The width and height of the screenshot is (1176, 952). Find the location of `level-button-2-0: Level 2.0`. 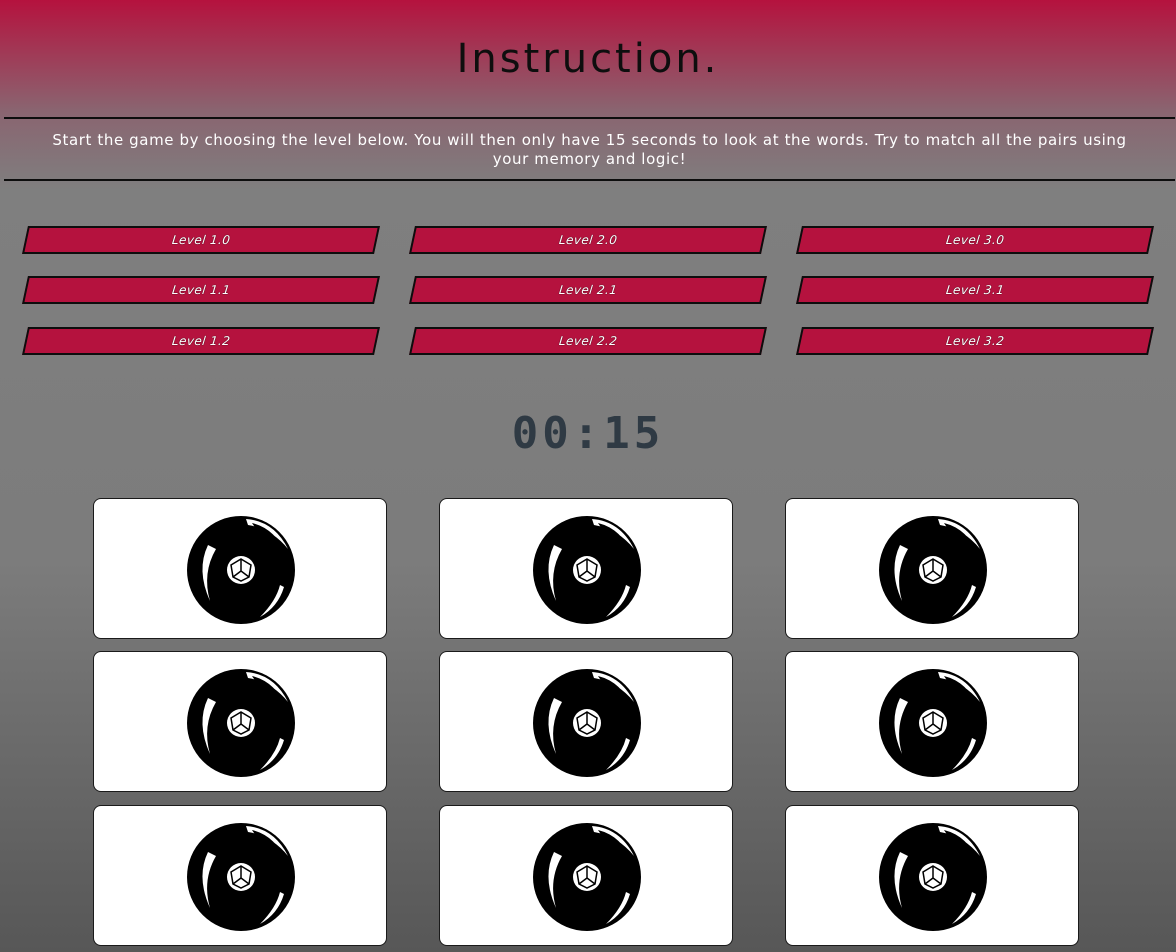

level-button-2-0: Level 2.0 is located at coordinates (588, 240).